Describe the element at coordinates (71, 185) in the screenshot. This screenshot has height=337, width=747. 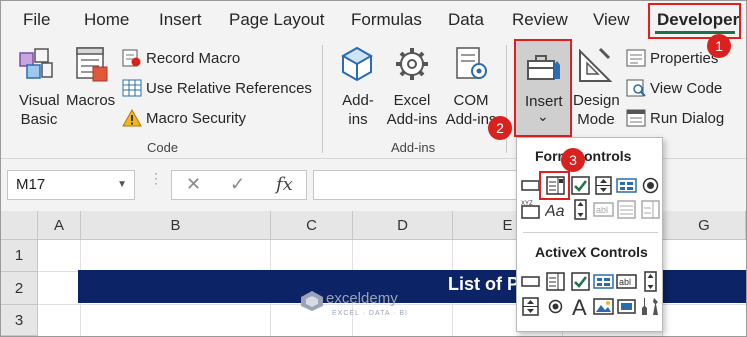
I see `name-box: M17 ▼` at that location.